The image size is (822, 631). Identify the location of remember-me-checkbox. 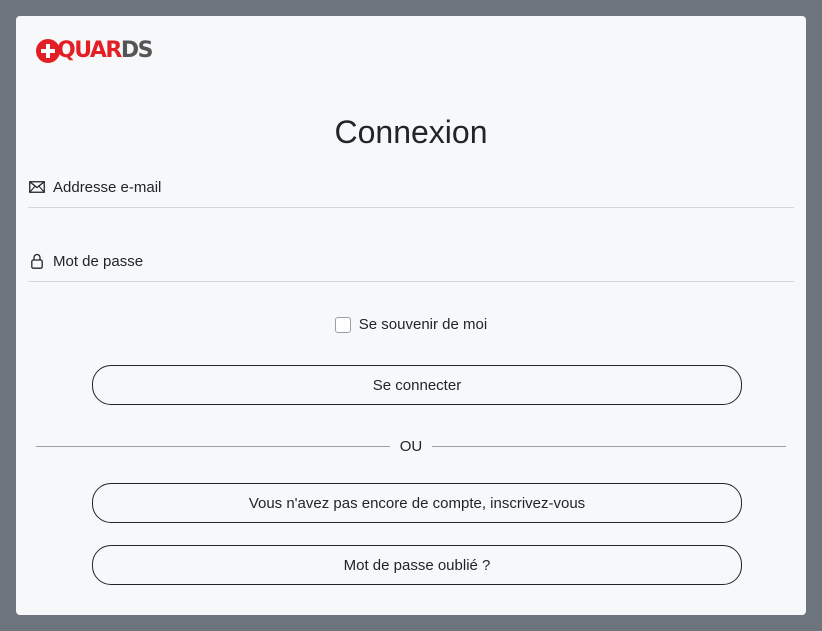
(342, 324).